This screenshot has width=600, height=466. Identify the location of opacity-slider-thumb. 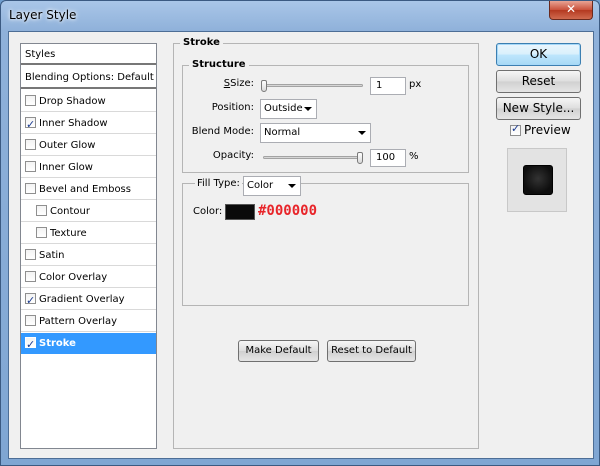
(360, 158).